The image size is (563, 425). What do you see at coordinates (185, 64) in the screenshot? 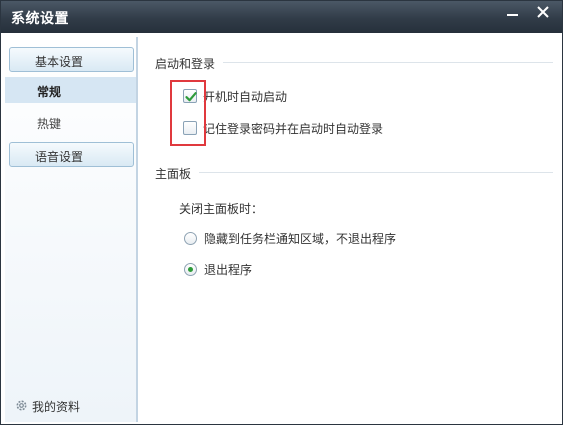
I see `startup-section-title: 启动和登录` at bounding box center [185, 64].